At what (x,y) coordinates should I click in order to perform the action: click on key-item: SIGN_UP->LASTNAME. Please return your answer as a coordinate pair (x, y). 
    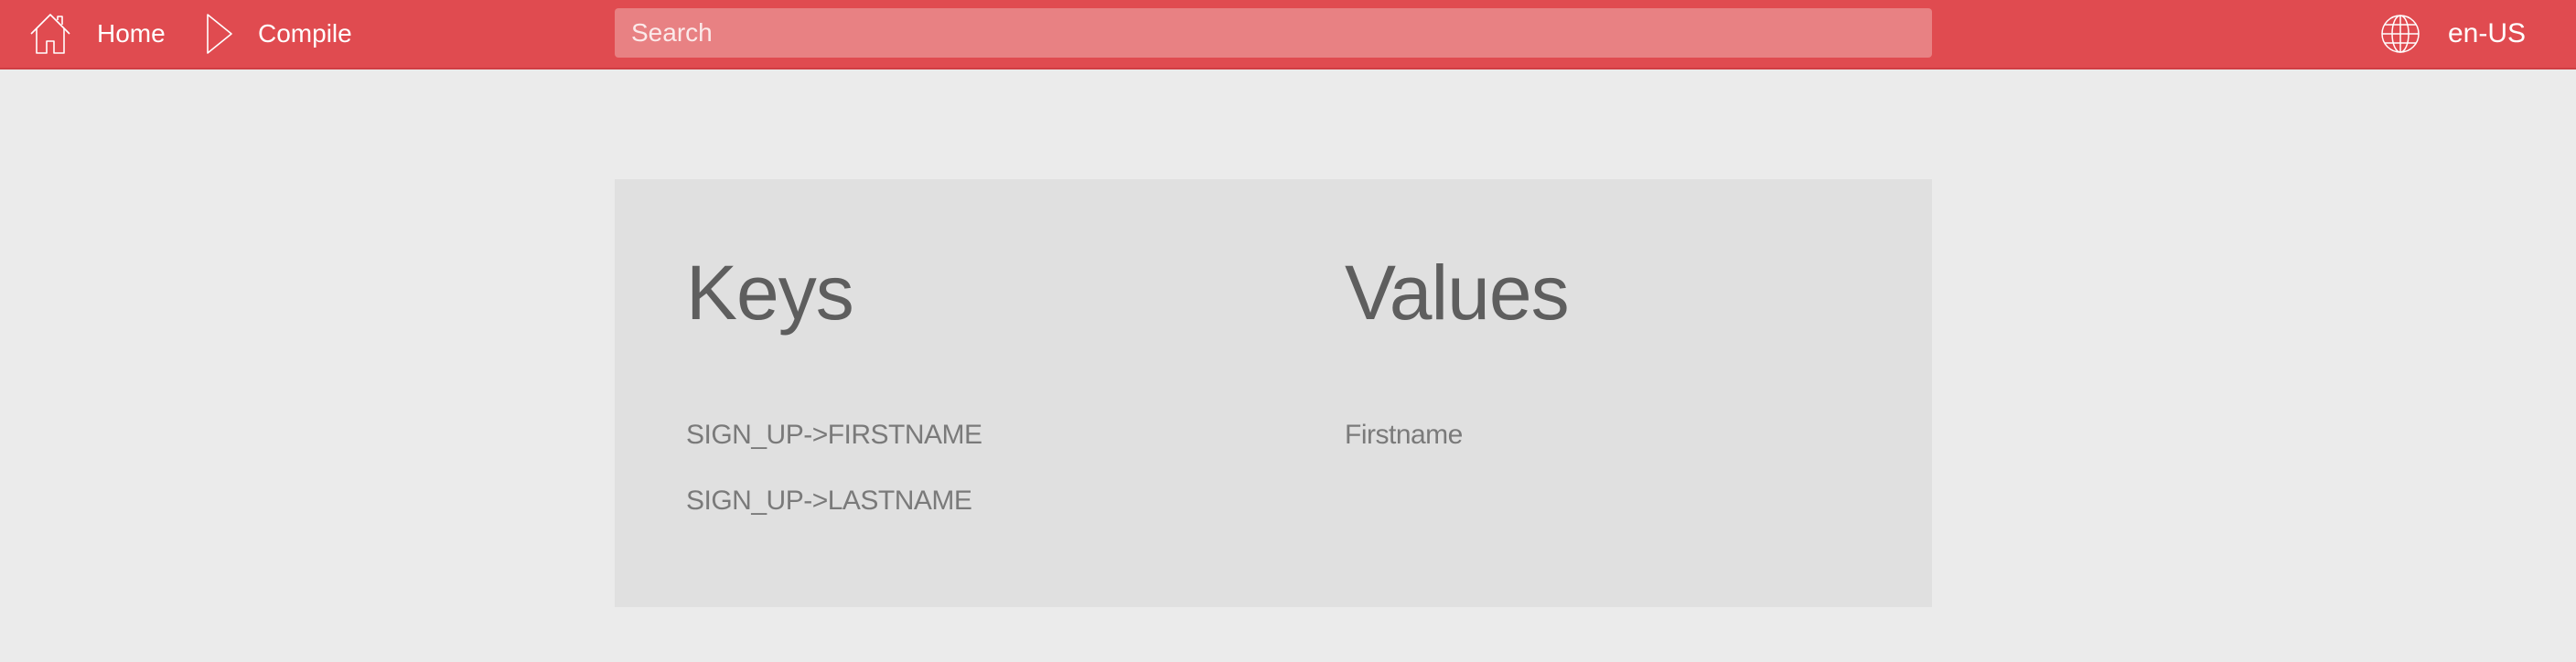
    Looking at the image, I should click on (834, 517).